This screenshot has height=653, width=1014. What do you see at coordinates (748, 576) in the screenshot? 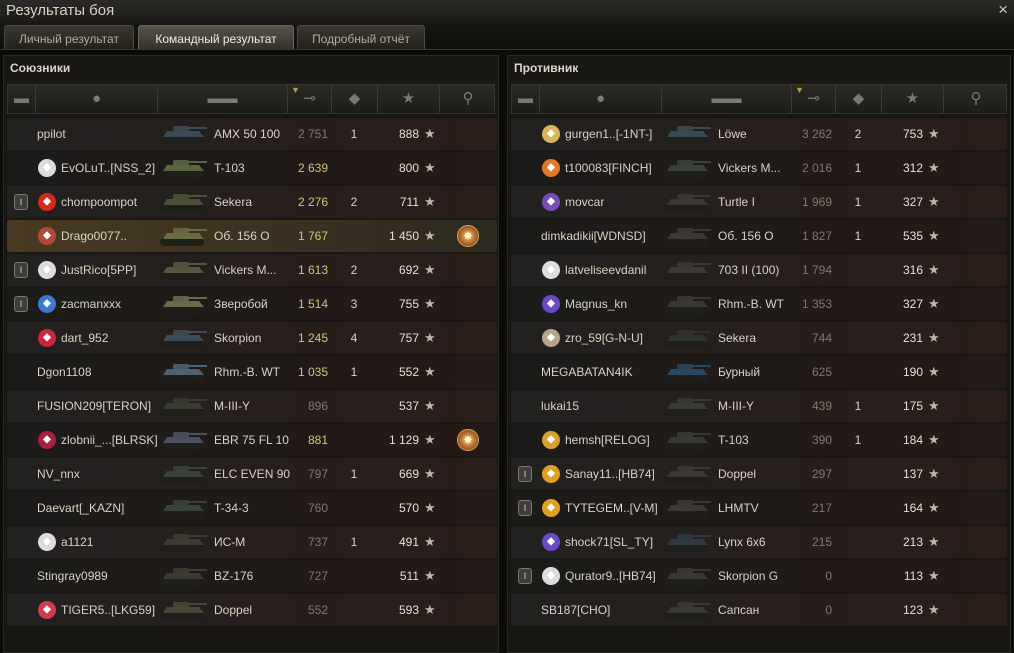
I see `tank-name: Skorpion G` at bounding box center [748, 576].